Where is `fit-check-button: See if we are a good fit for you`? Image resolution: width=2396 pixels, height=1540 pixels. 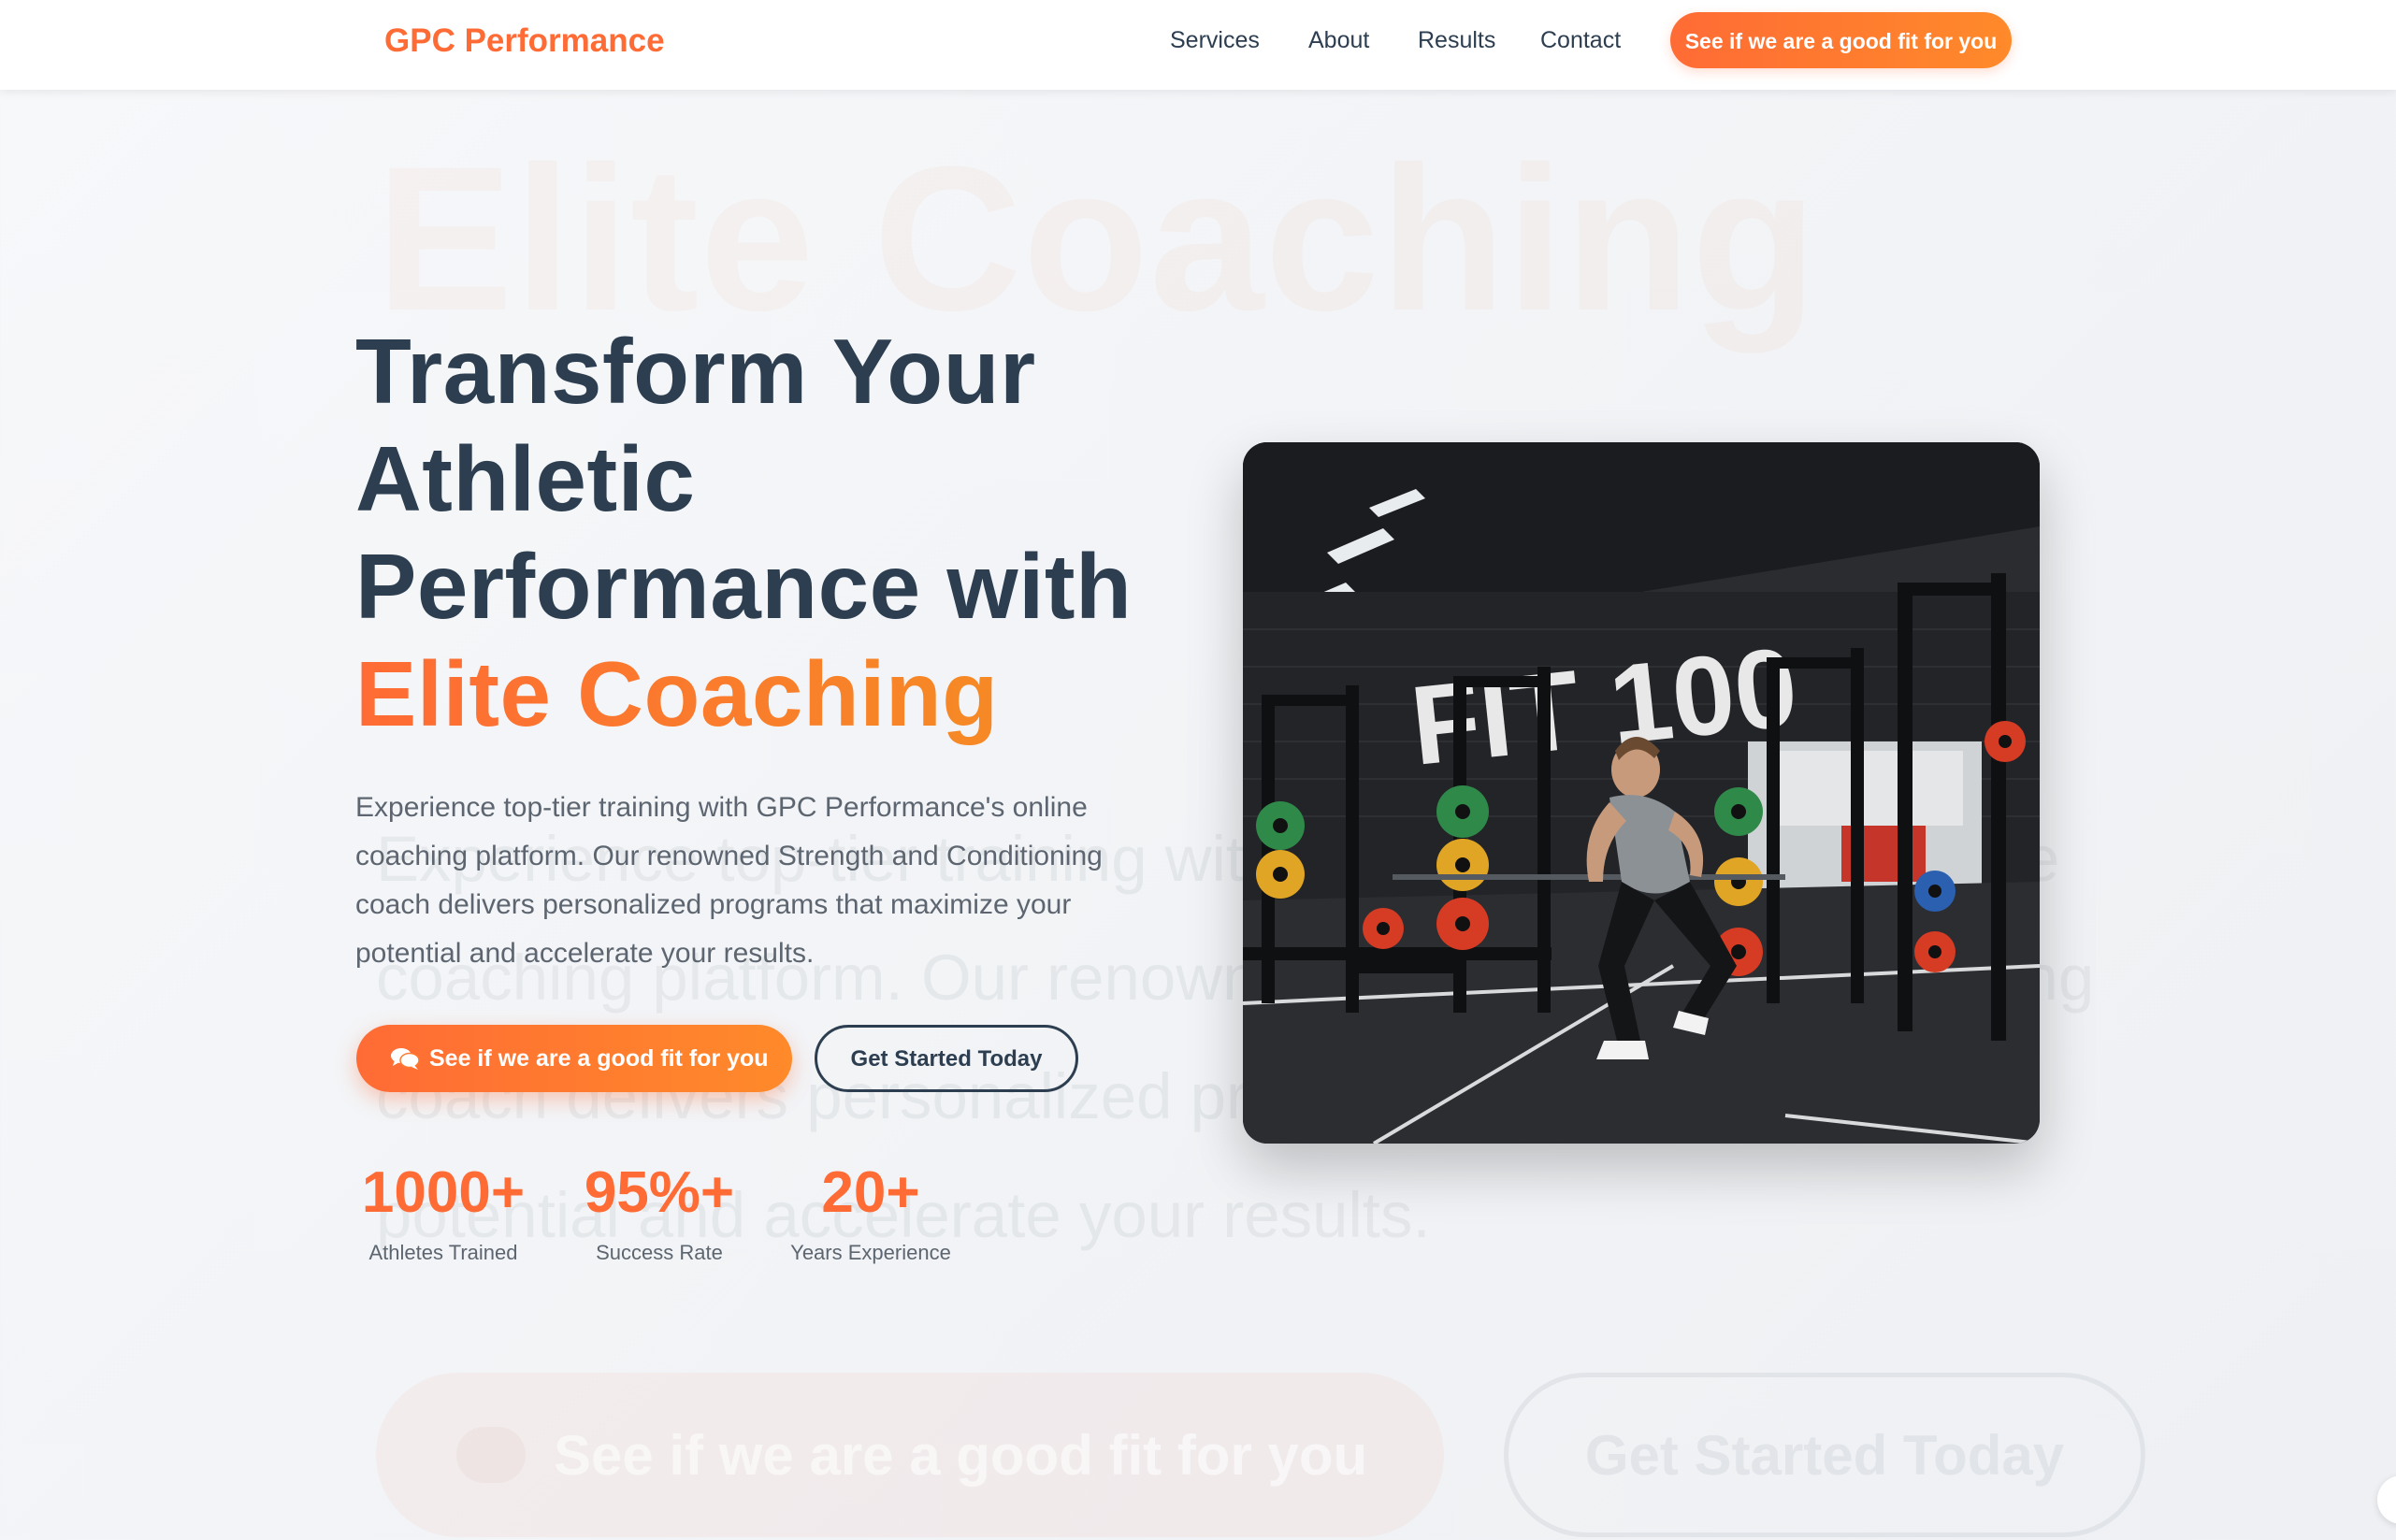
fit-check-button: See if we are a good fit for you is located at coordinates (574, 1058).